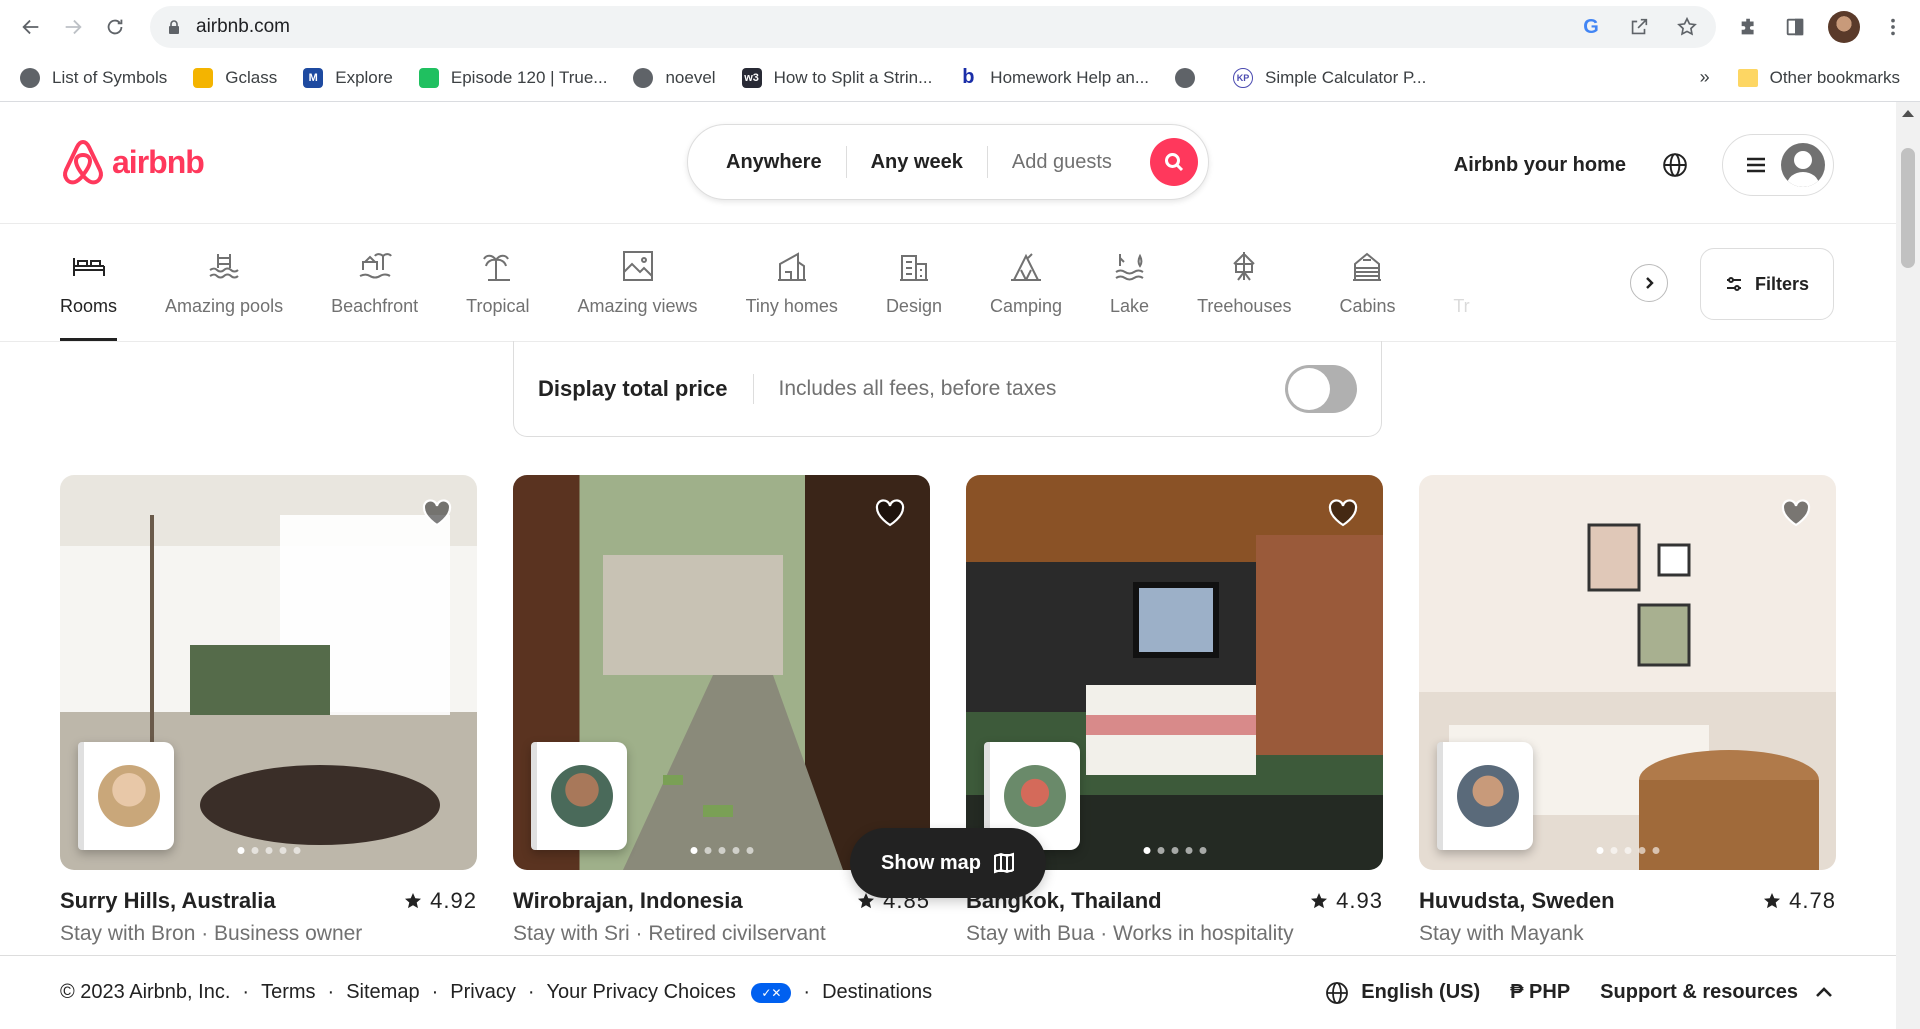  I want to click on lake-icon, so click(1129, 267).